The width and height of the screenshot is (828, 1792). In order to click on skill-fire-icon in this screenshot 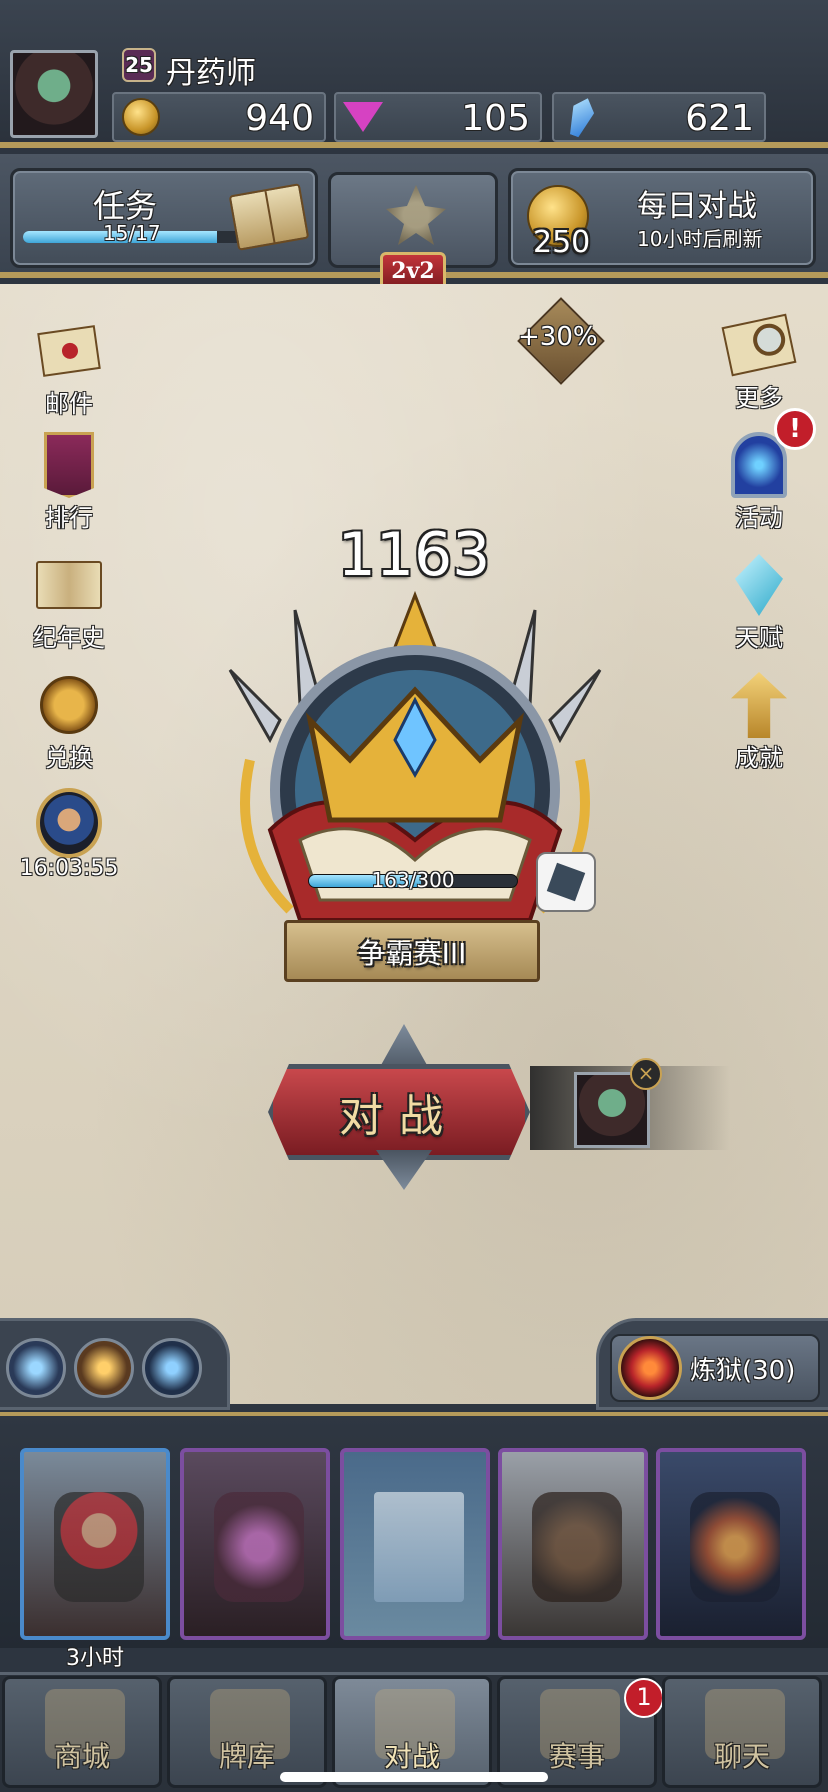, I will do `click(104, 1368)`.